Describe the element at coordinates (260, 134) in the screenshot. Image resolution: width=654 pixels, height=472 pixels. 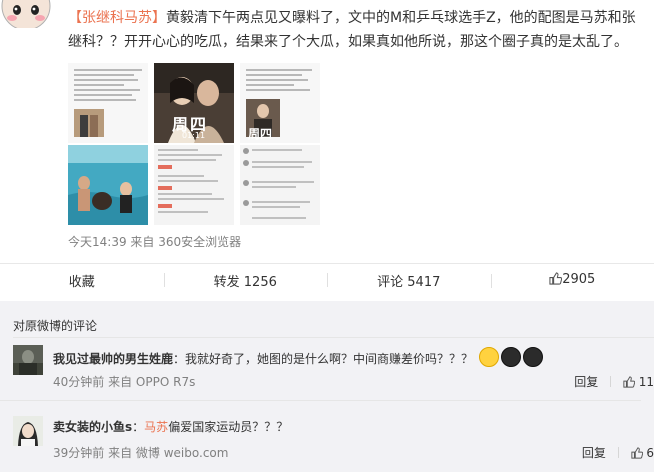
I see `image-caption-2: 周四` at that location.